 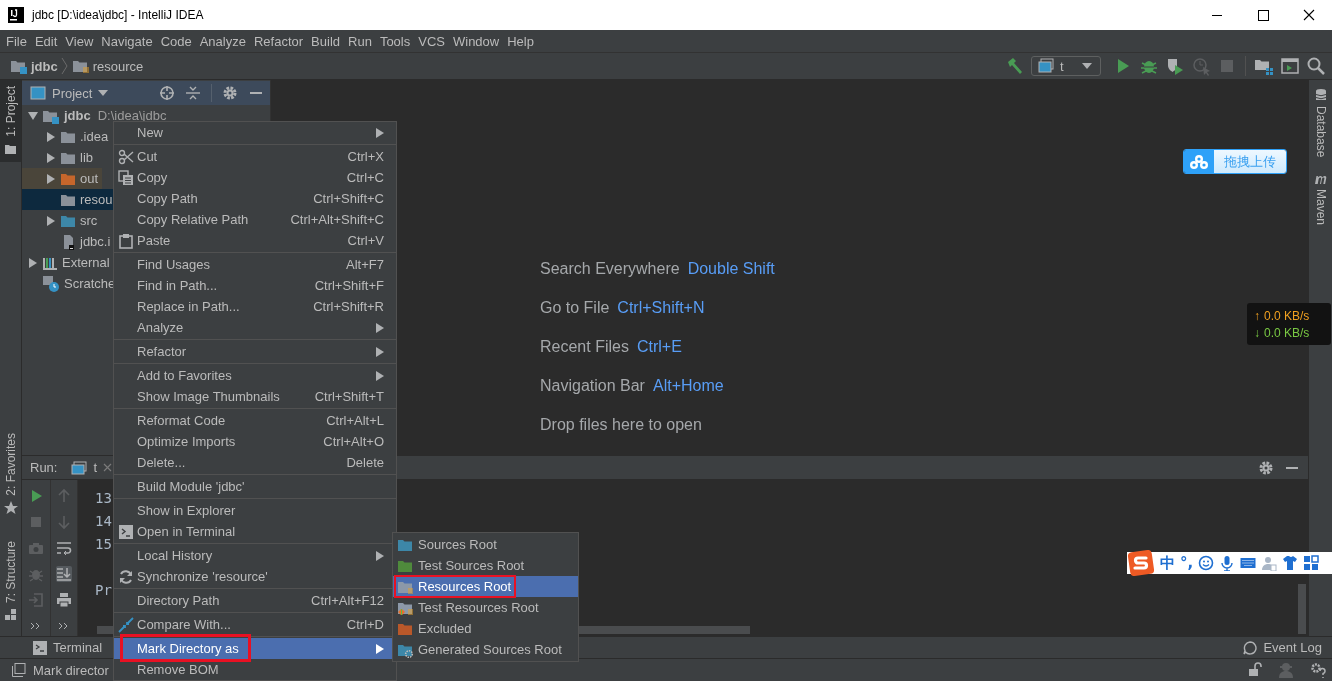 What do you see at coordinates (1290, 563) in the screenshot?
I see `shirt-icon` at bounding box center [1290, 563].